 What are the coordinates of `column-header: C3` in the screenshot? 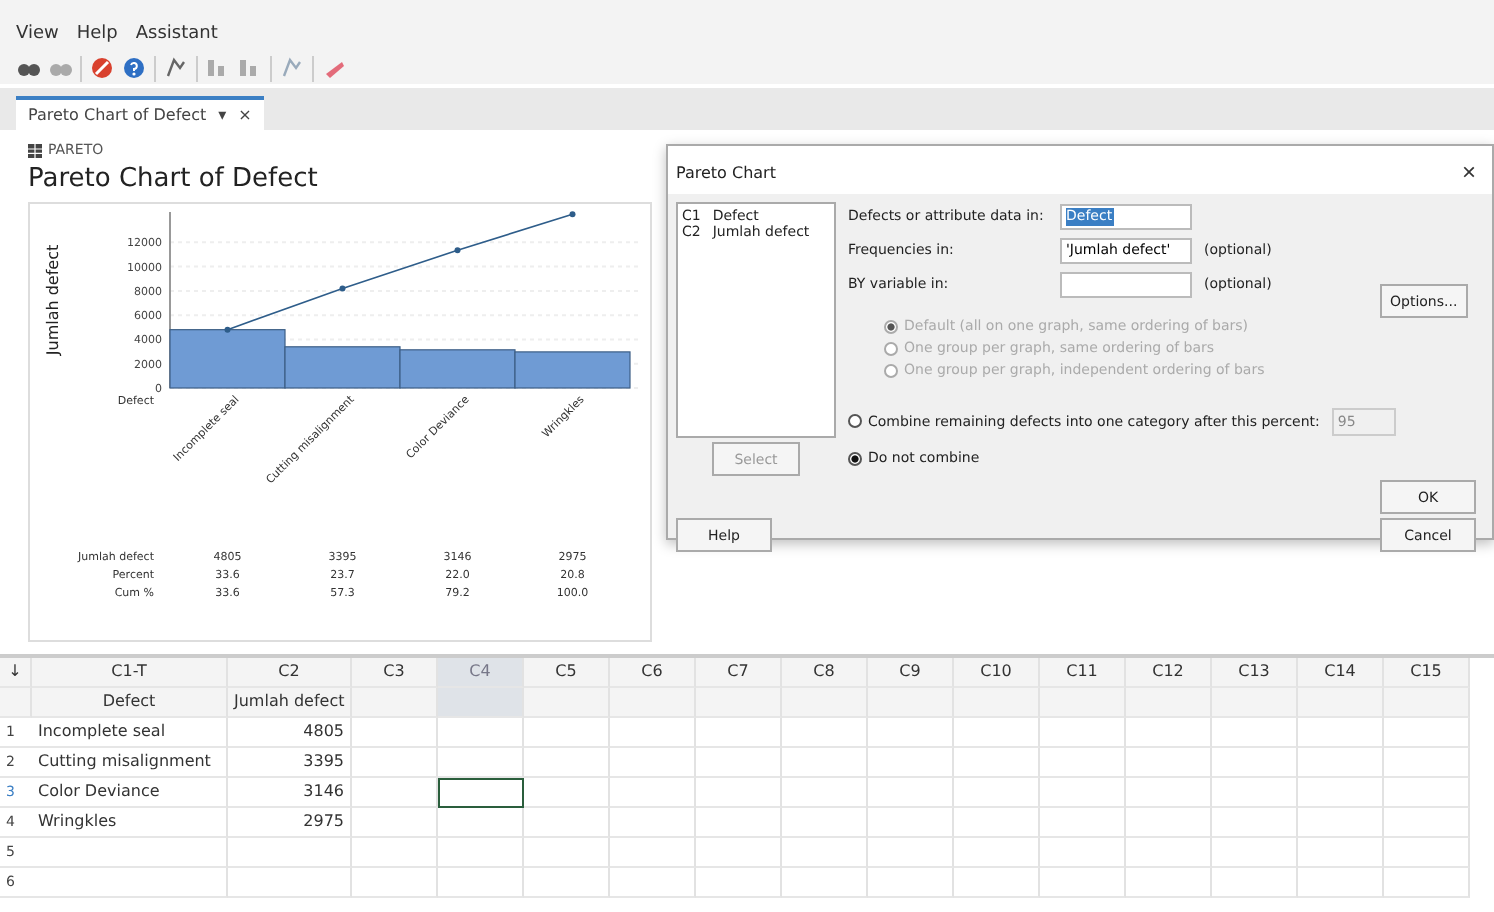 It's located at (395, 673).